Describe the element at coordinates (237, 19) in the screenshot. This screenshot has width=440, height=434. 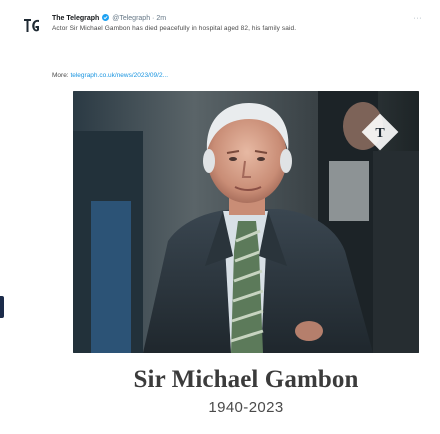
I see `tweet-header: The Telegraph @Telegraph · 2m ···` at that location.